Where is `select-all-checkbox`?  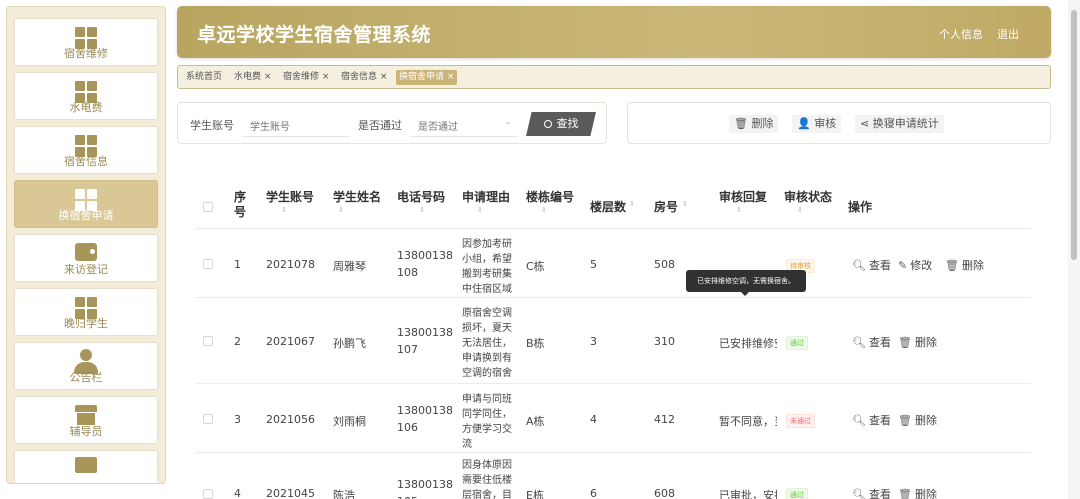 select-all-checkbox is located at coordinates (208, 207).